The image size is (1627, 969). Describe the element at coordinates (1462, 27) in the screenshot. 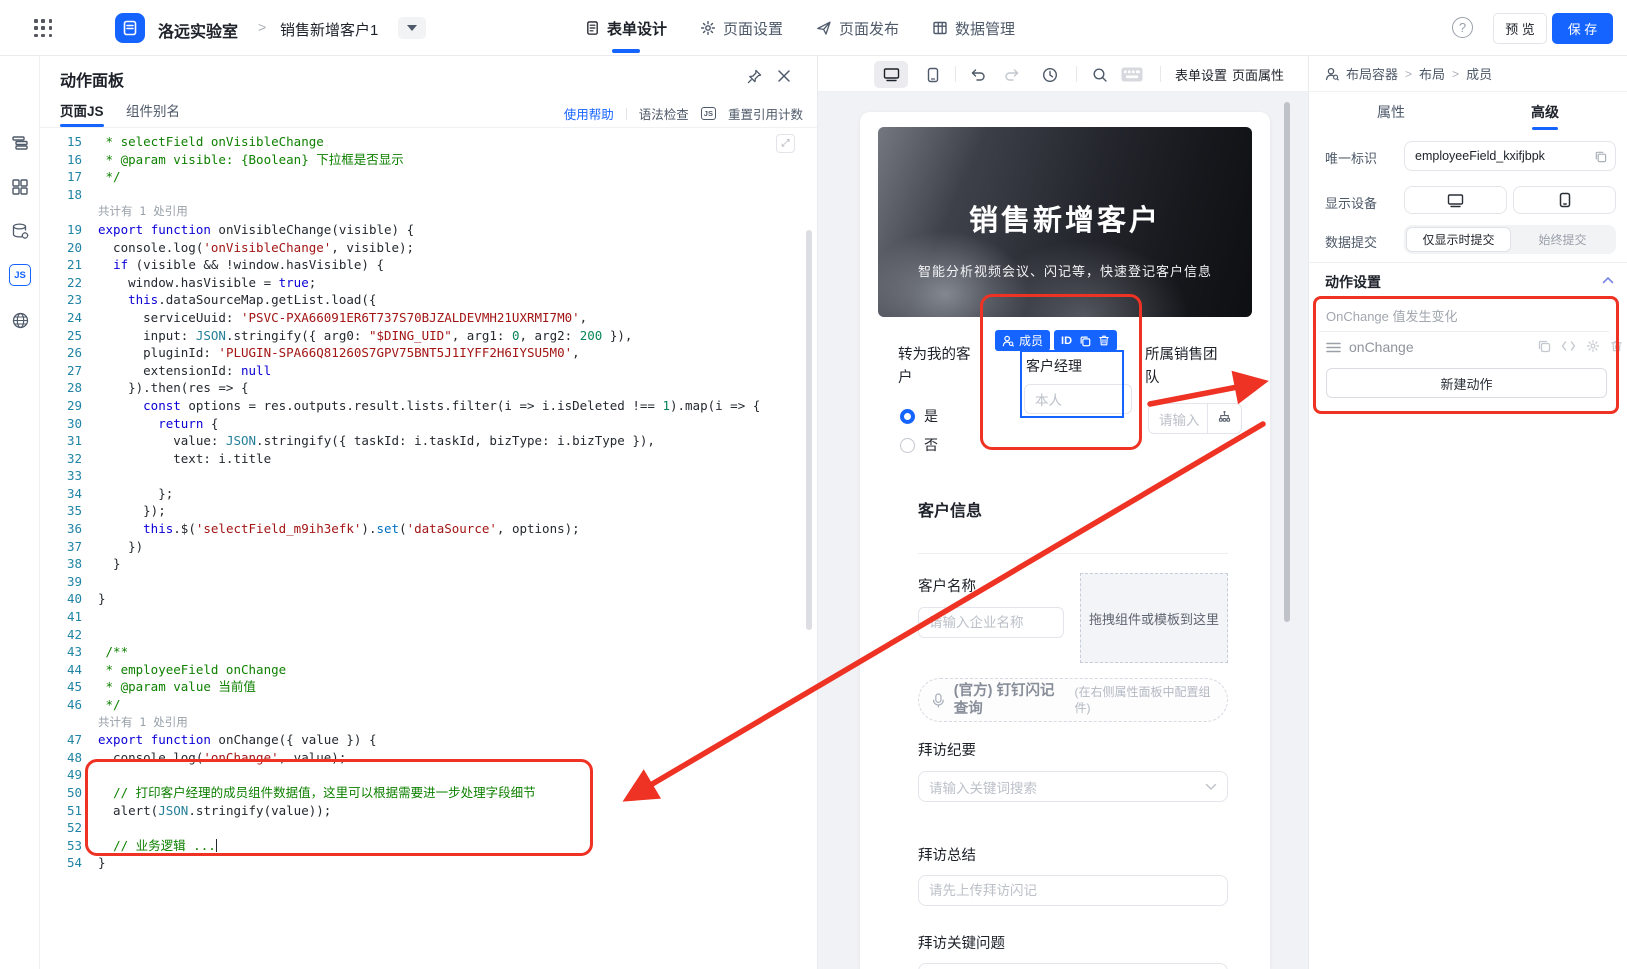

I see `help-icon: ?` at that location.